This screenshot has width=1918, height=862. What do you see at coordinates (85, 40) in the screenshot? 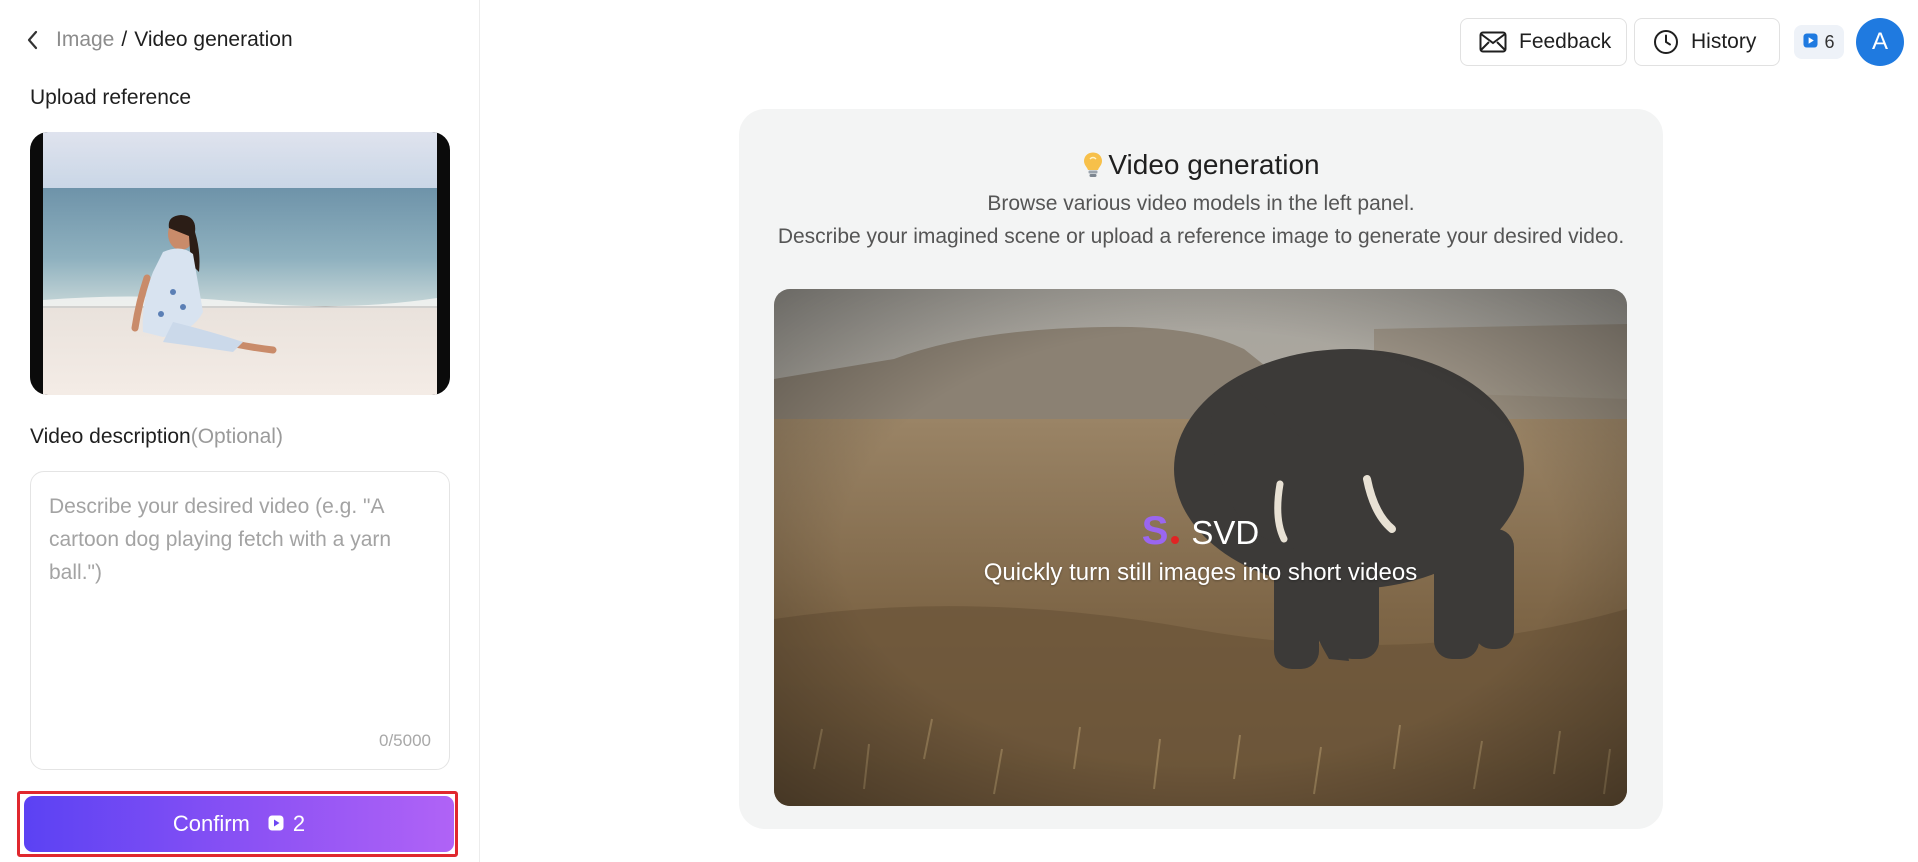
I see `breadcrumb-parent-link: Image` at bounding box center [85, 40].